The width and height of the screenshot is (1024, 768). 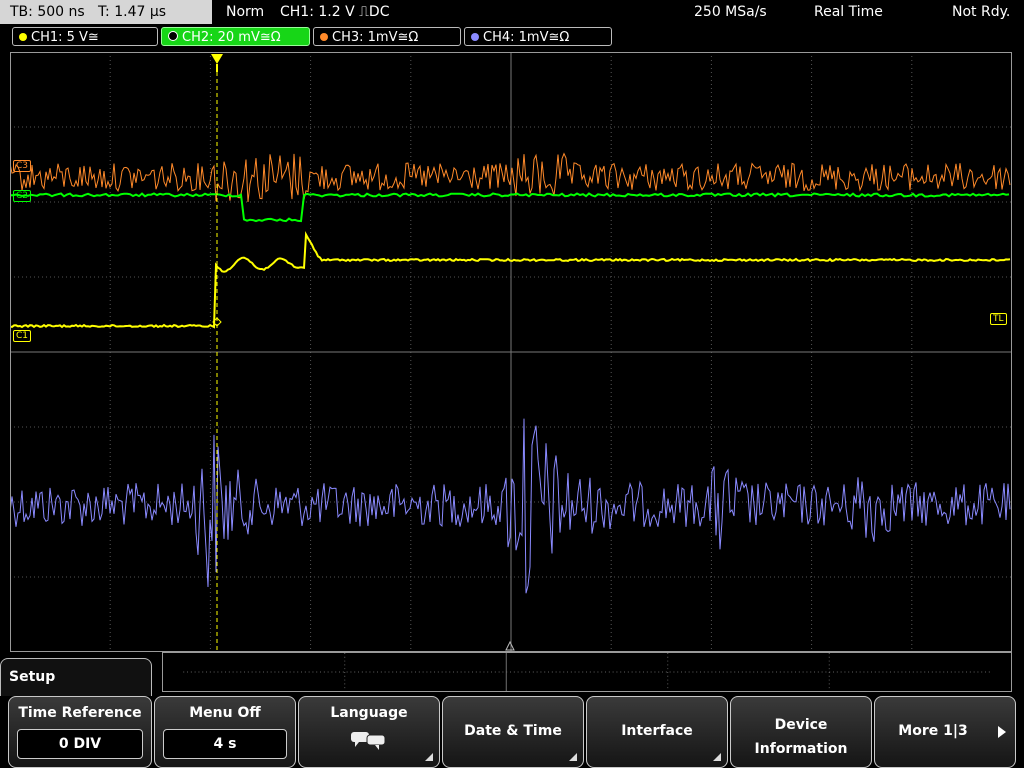 I want to click on ch1-marker: C1, so click(x=22, y=336).